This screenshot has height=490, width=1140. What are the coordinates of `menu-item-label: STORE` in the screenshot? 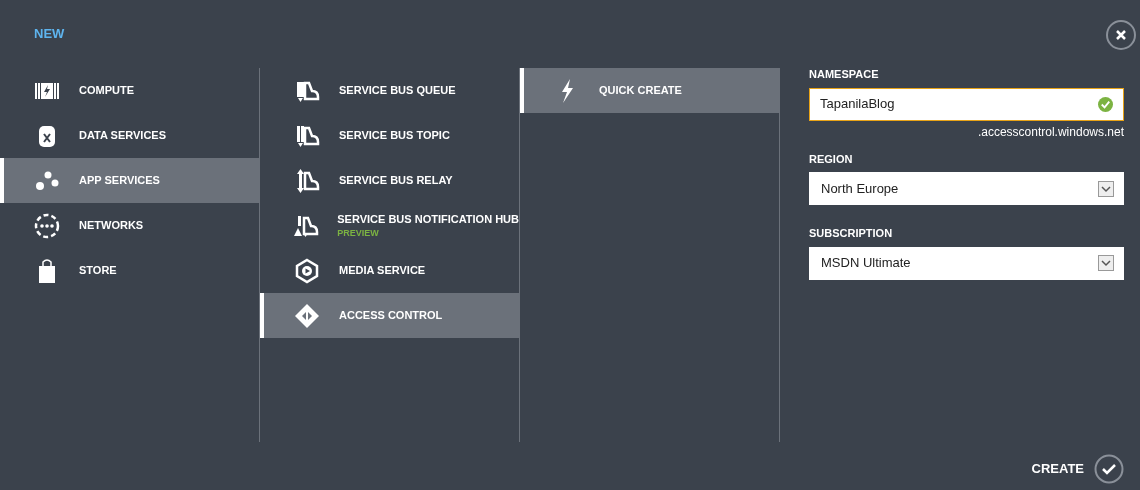 It's located at (98, 271).